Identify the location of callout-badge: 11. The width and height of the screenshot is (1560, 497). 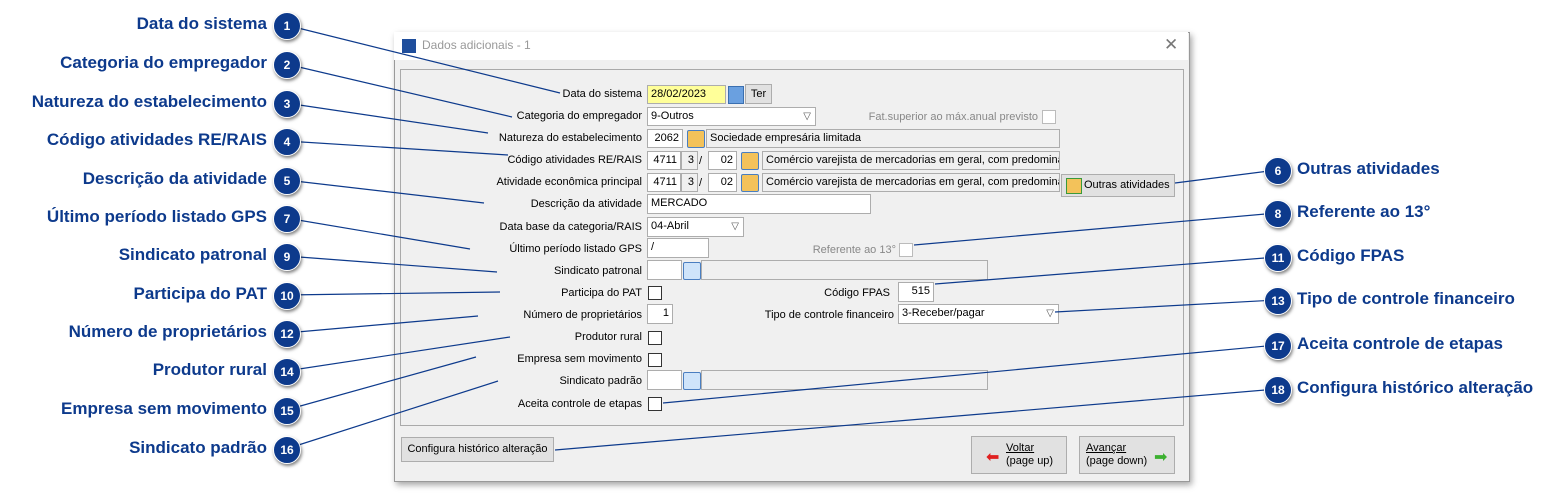
(1278, 258).